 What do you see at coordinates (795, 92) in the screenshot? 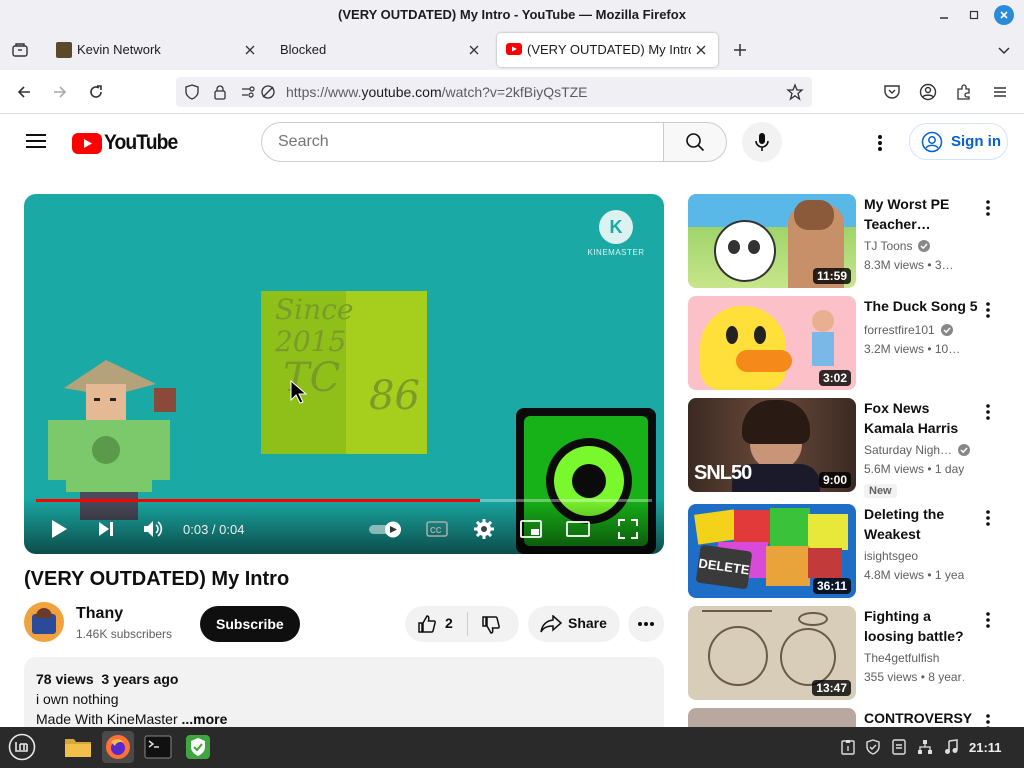
I see `bookmark-star-icon` at bounding box center [795, 92].